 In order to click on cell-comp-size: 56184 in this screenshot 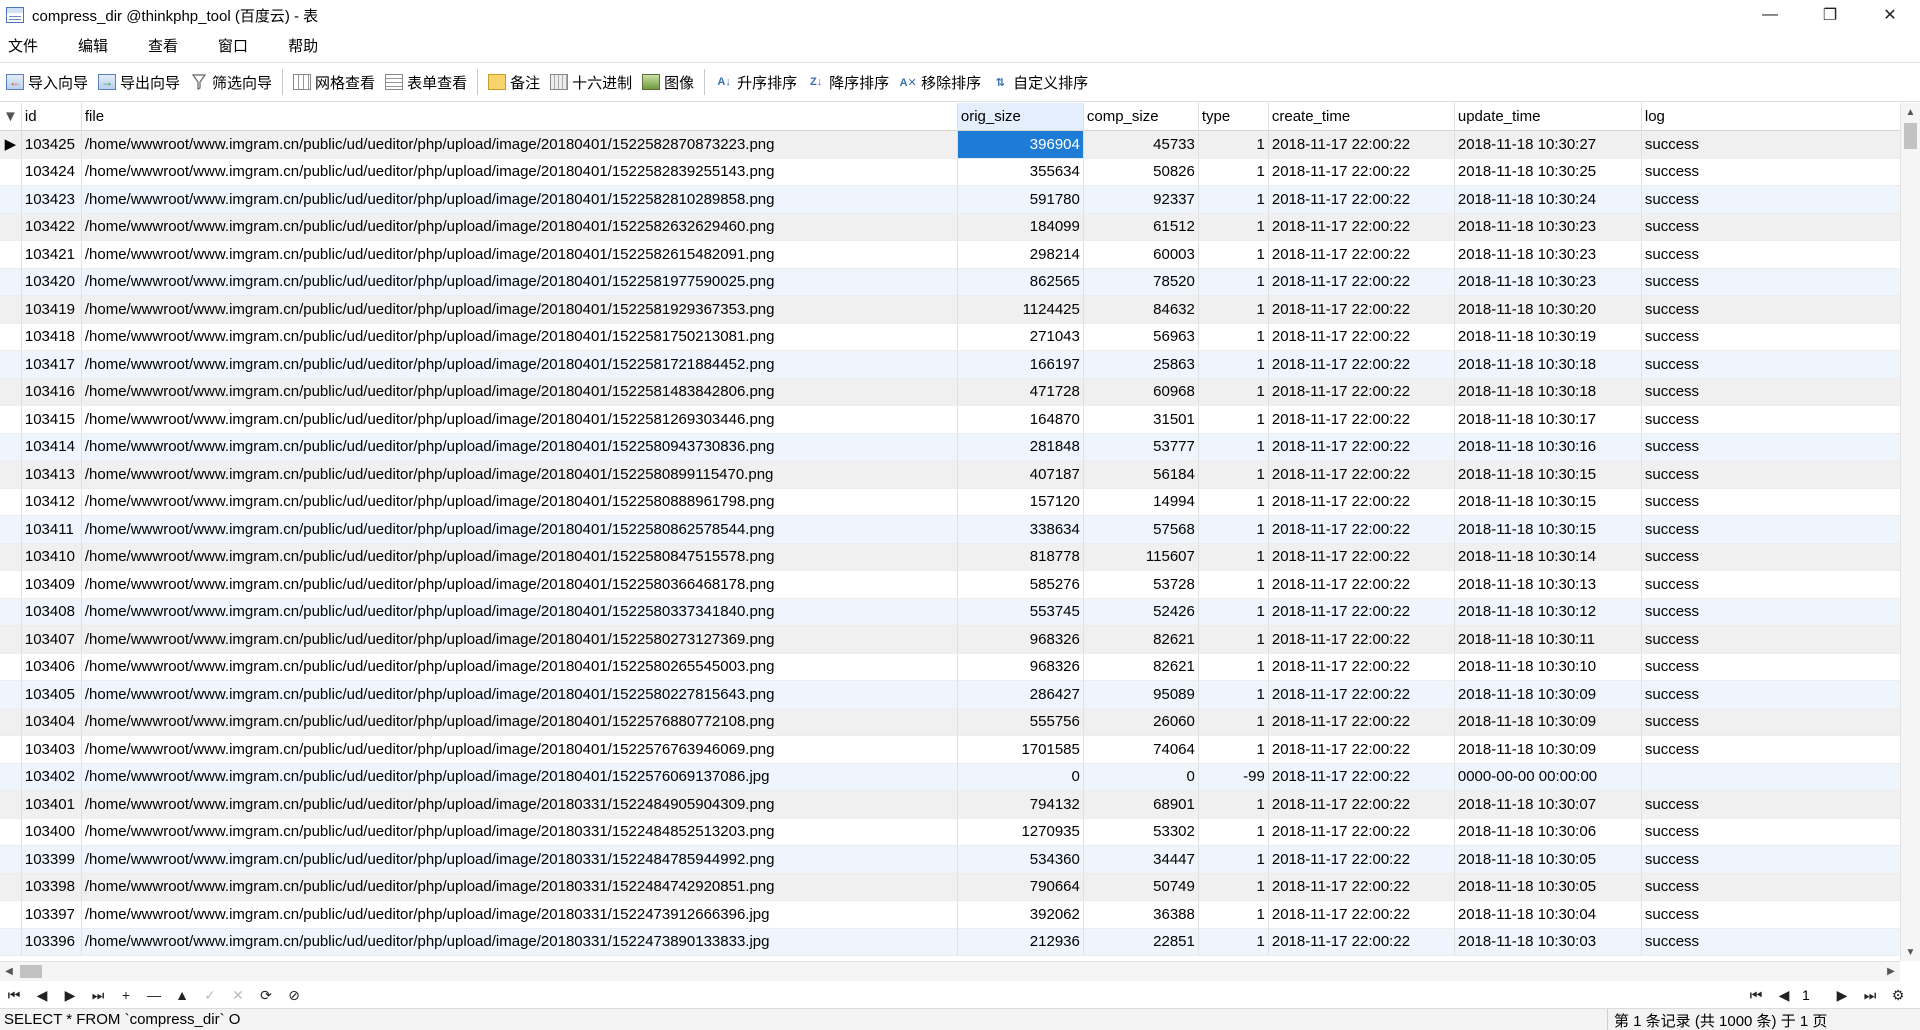, I will do `click(1141, 474)`.